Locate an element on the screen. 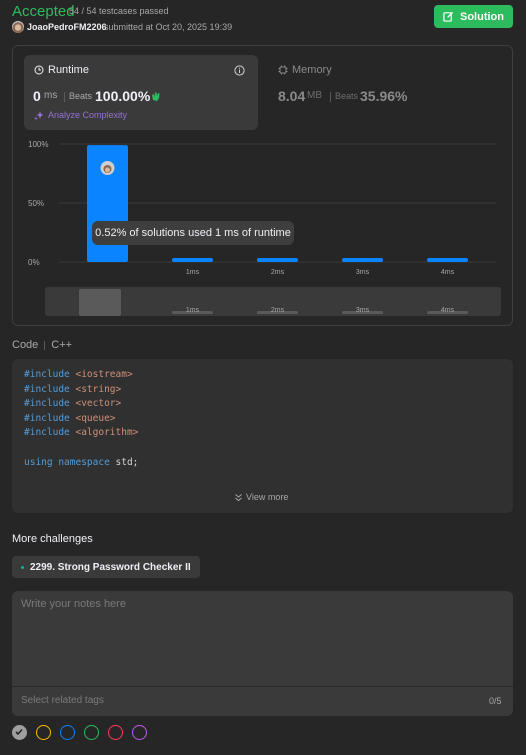 This screenshot has height=755, width=526. challenge-chip: 2299. Strong Password Checker II is located at coordinates (106, 567).